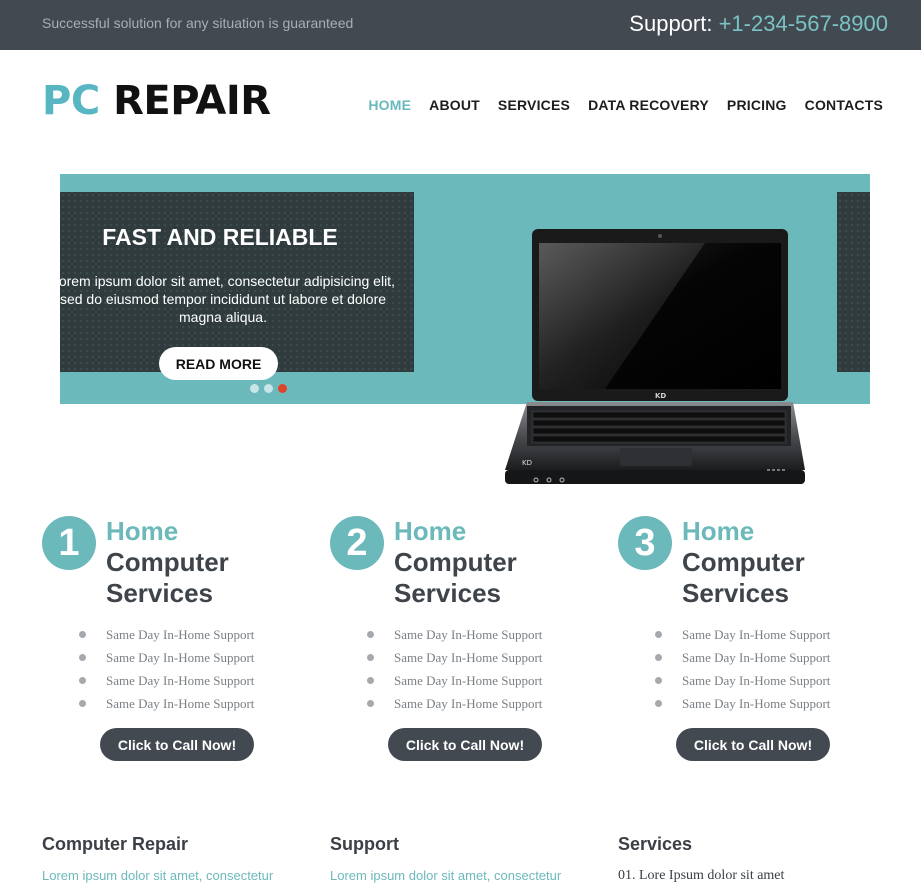  What do you see at coordinates (803, 23) in the screenshot?
I see `phone-number: +1-234-567-8900` at bounding box center [803, 23].